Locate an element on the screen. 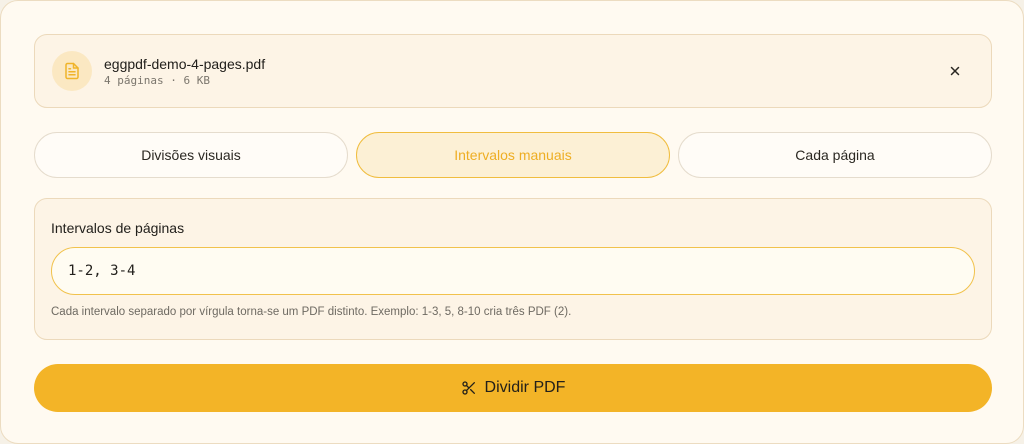 The height and width of the screenshot is (444, 1024). tab-manual-ranges: Intervalos manuais is located at coordinates (513, 155).